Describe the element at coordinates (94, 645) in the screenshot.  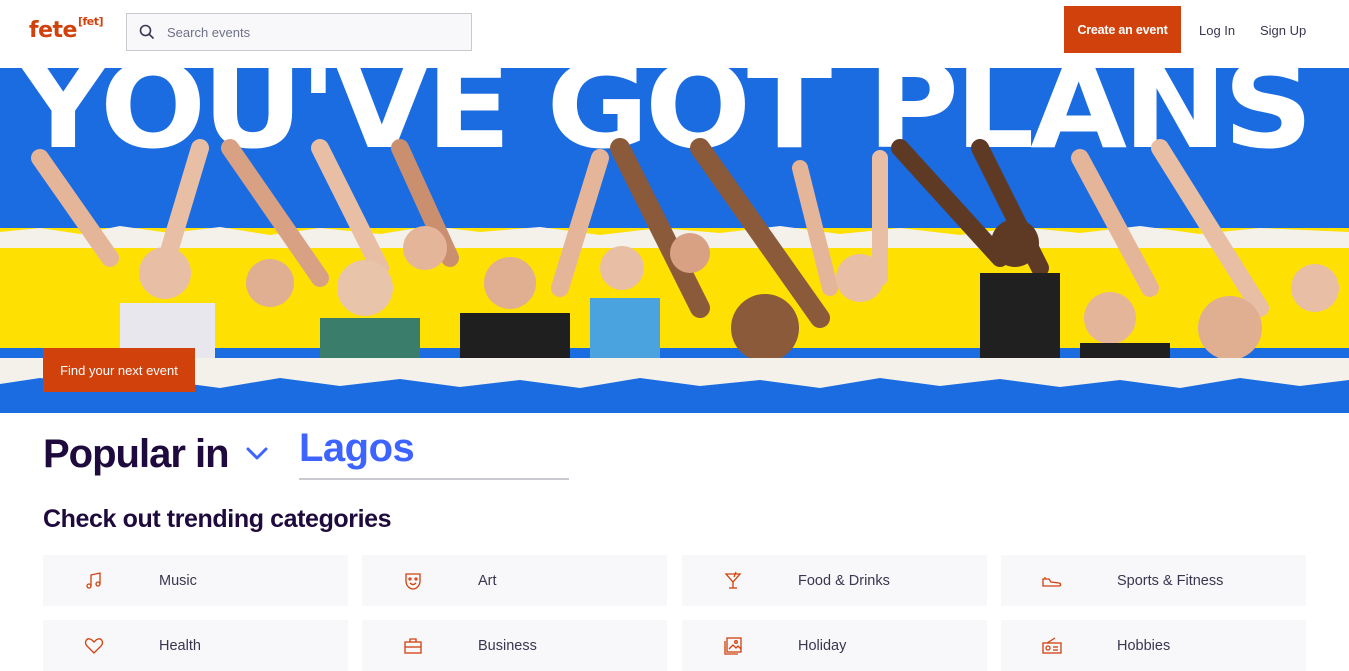
I see `heart-icon` at that location.